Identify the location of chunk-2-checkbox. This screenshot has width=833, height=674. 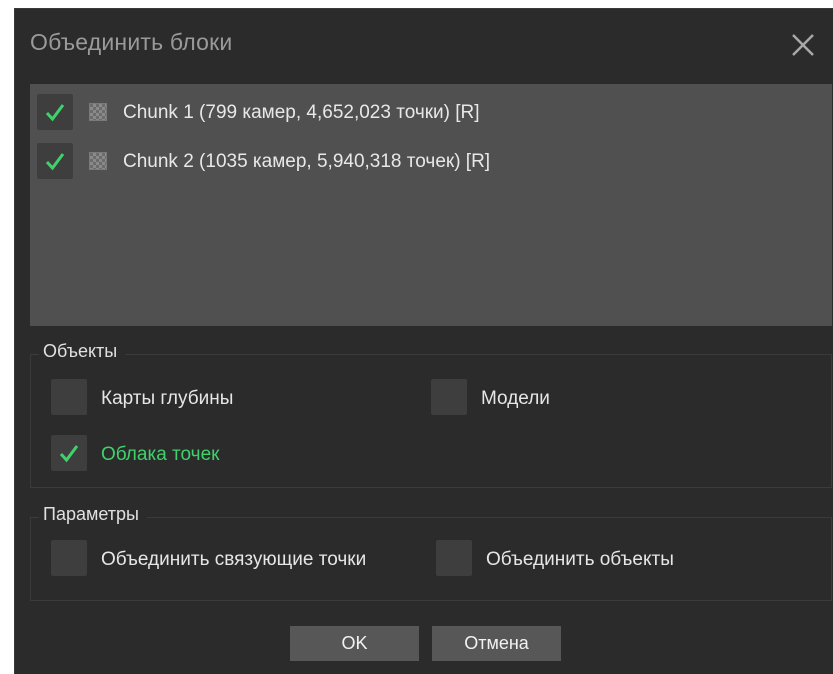
(55, 161).